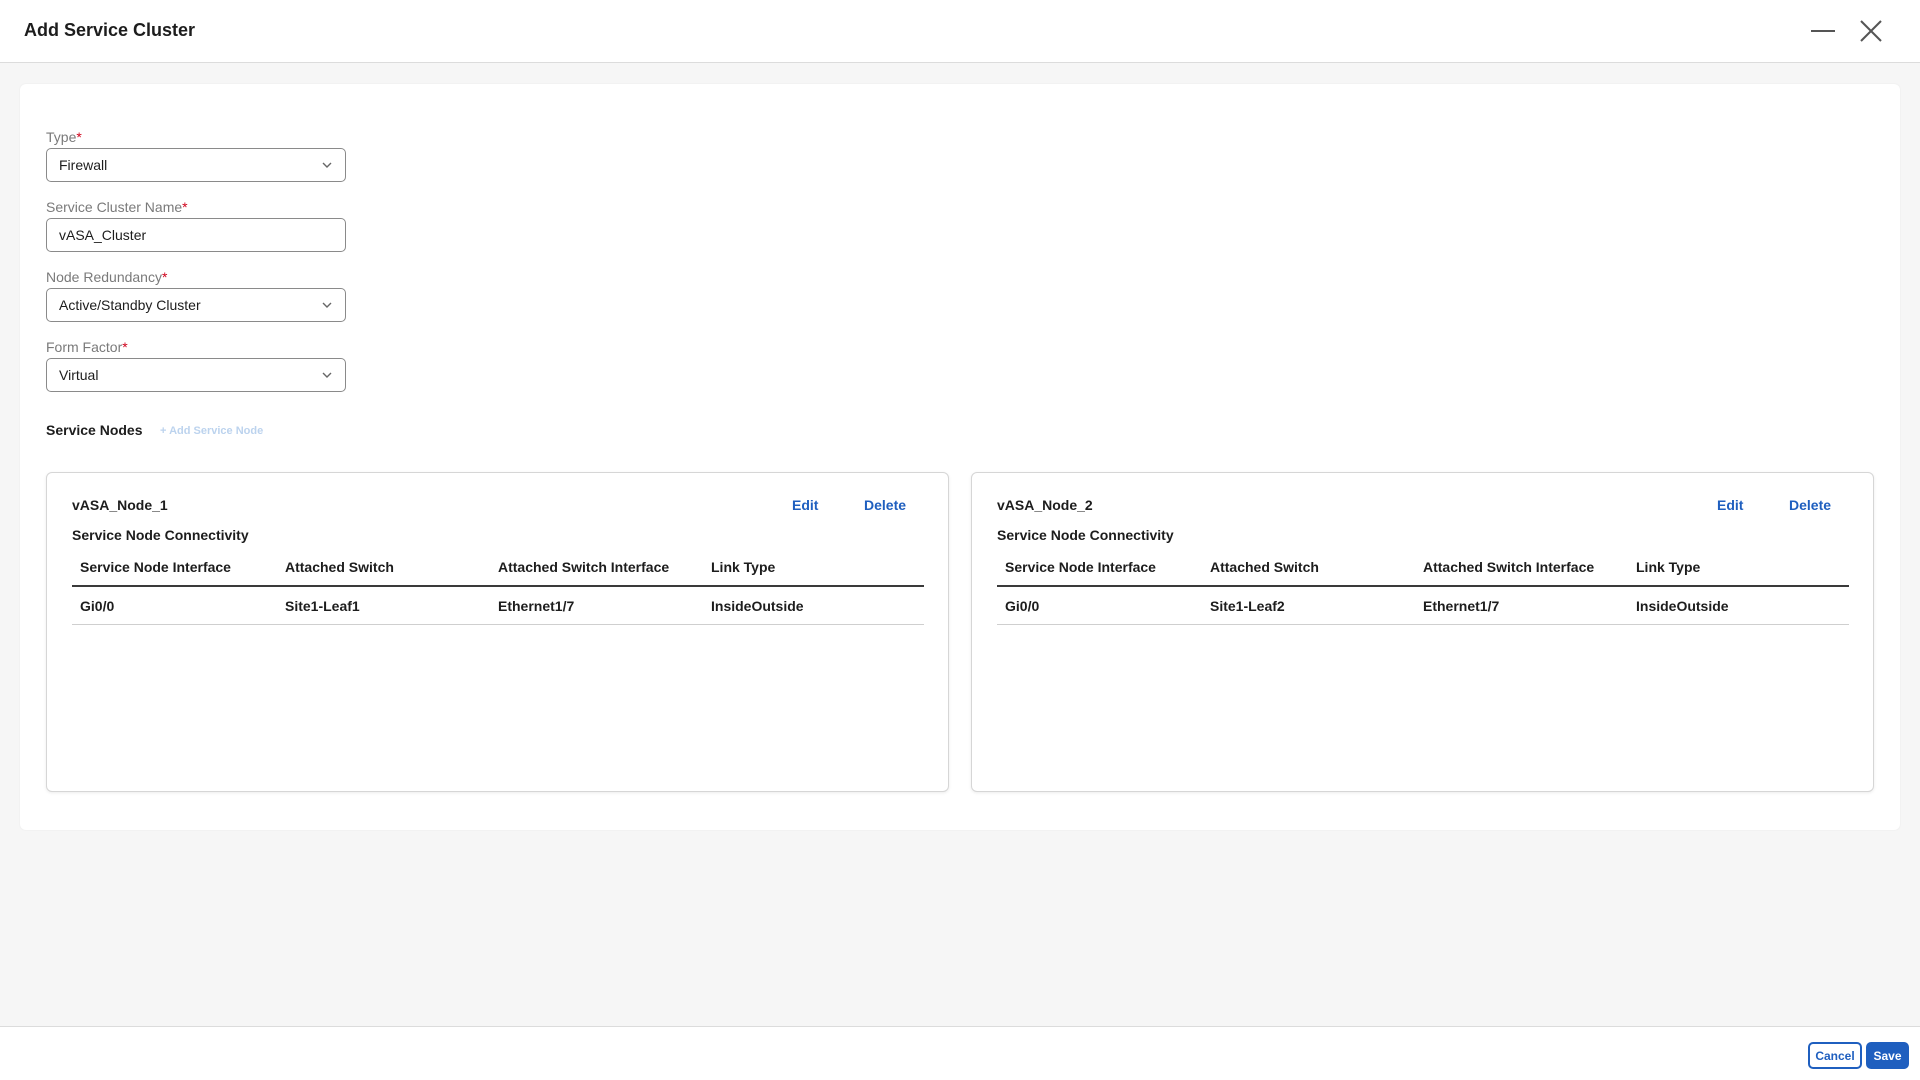 The image size is (1920, 1080). I want to click on cancel-button: Cancel, so click(1835, 1055).